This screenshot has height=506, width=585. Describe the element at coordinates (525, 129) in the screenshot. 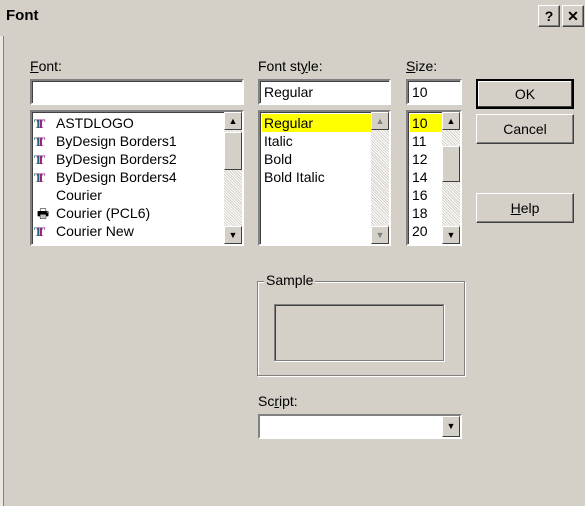

I see `cancel-button: Cancel` at that location.